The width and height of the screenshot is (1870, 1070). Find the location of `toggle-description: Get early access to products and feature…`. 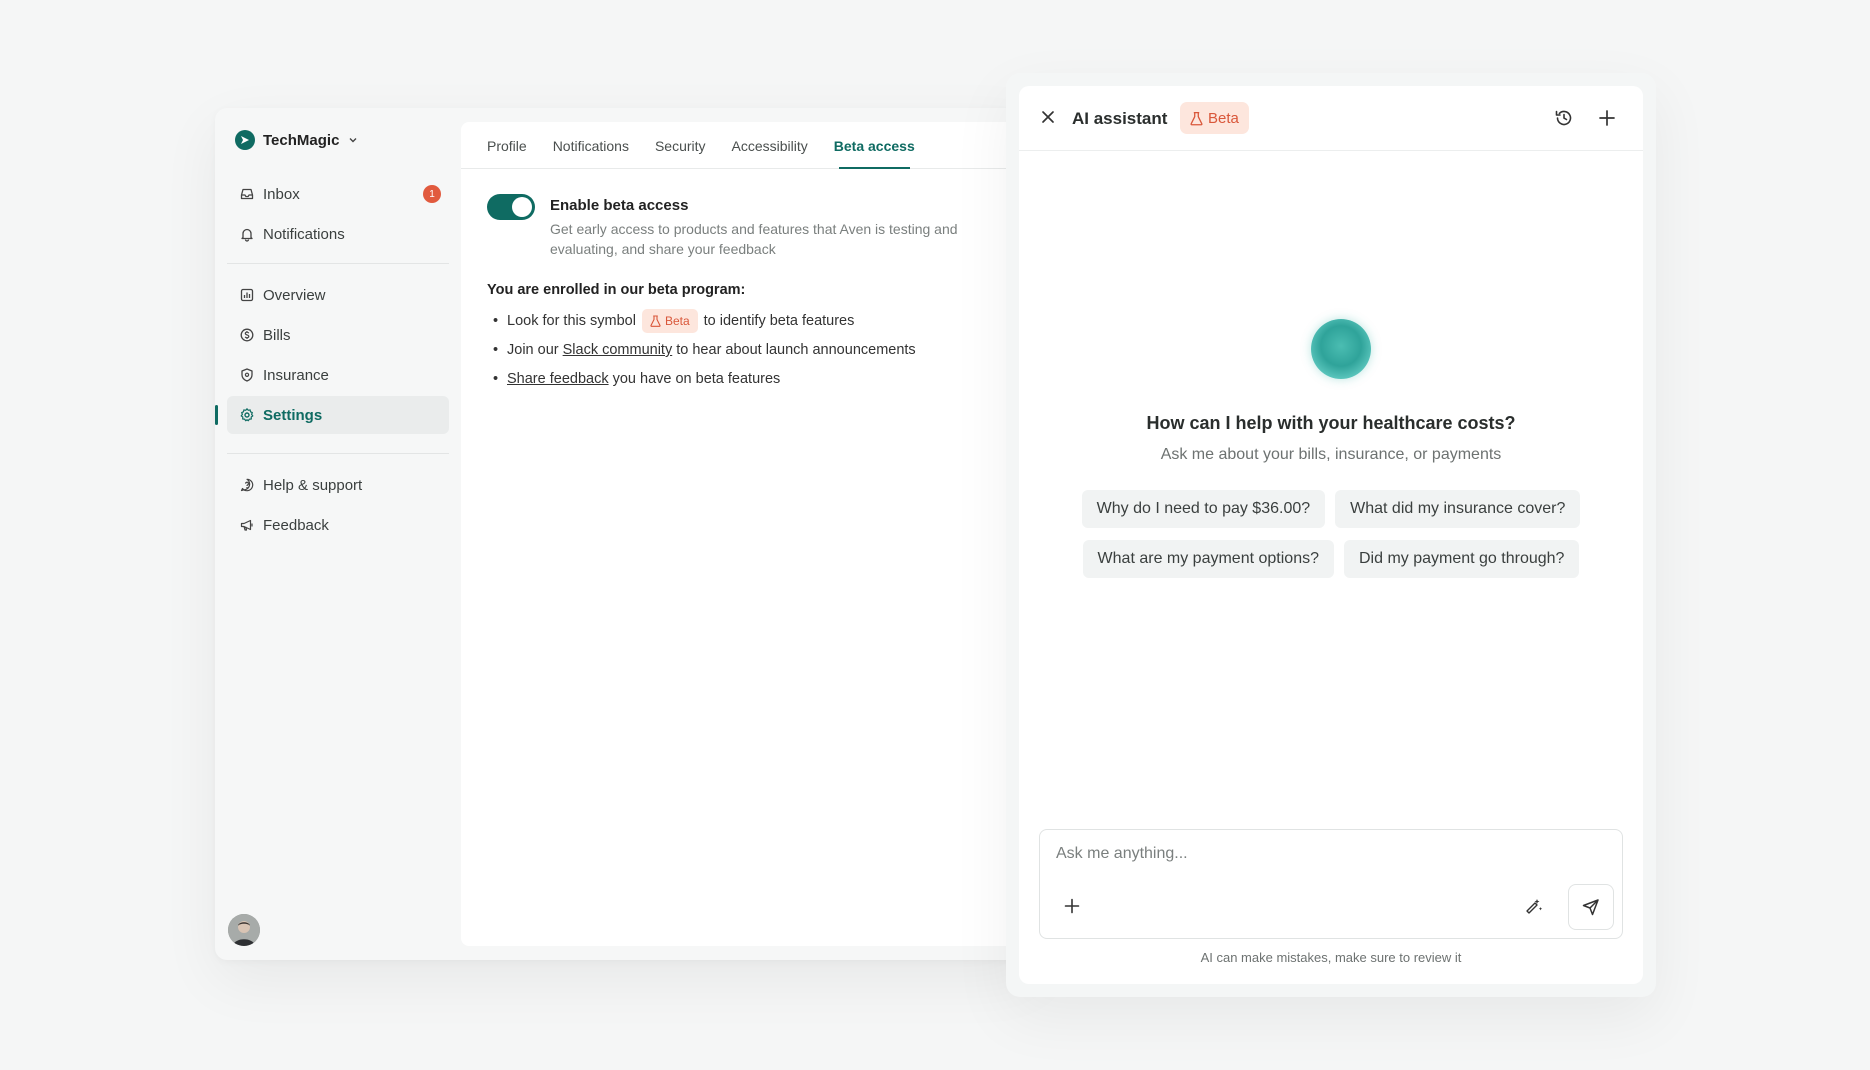

toggle-description: Get early access to products and feature… is located at coordinates (754, 239).